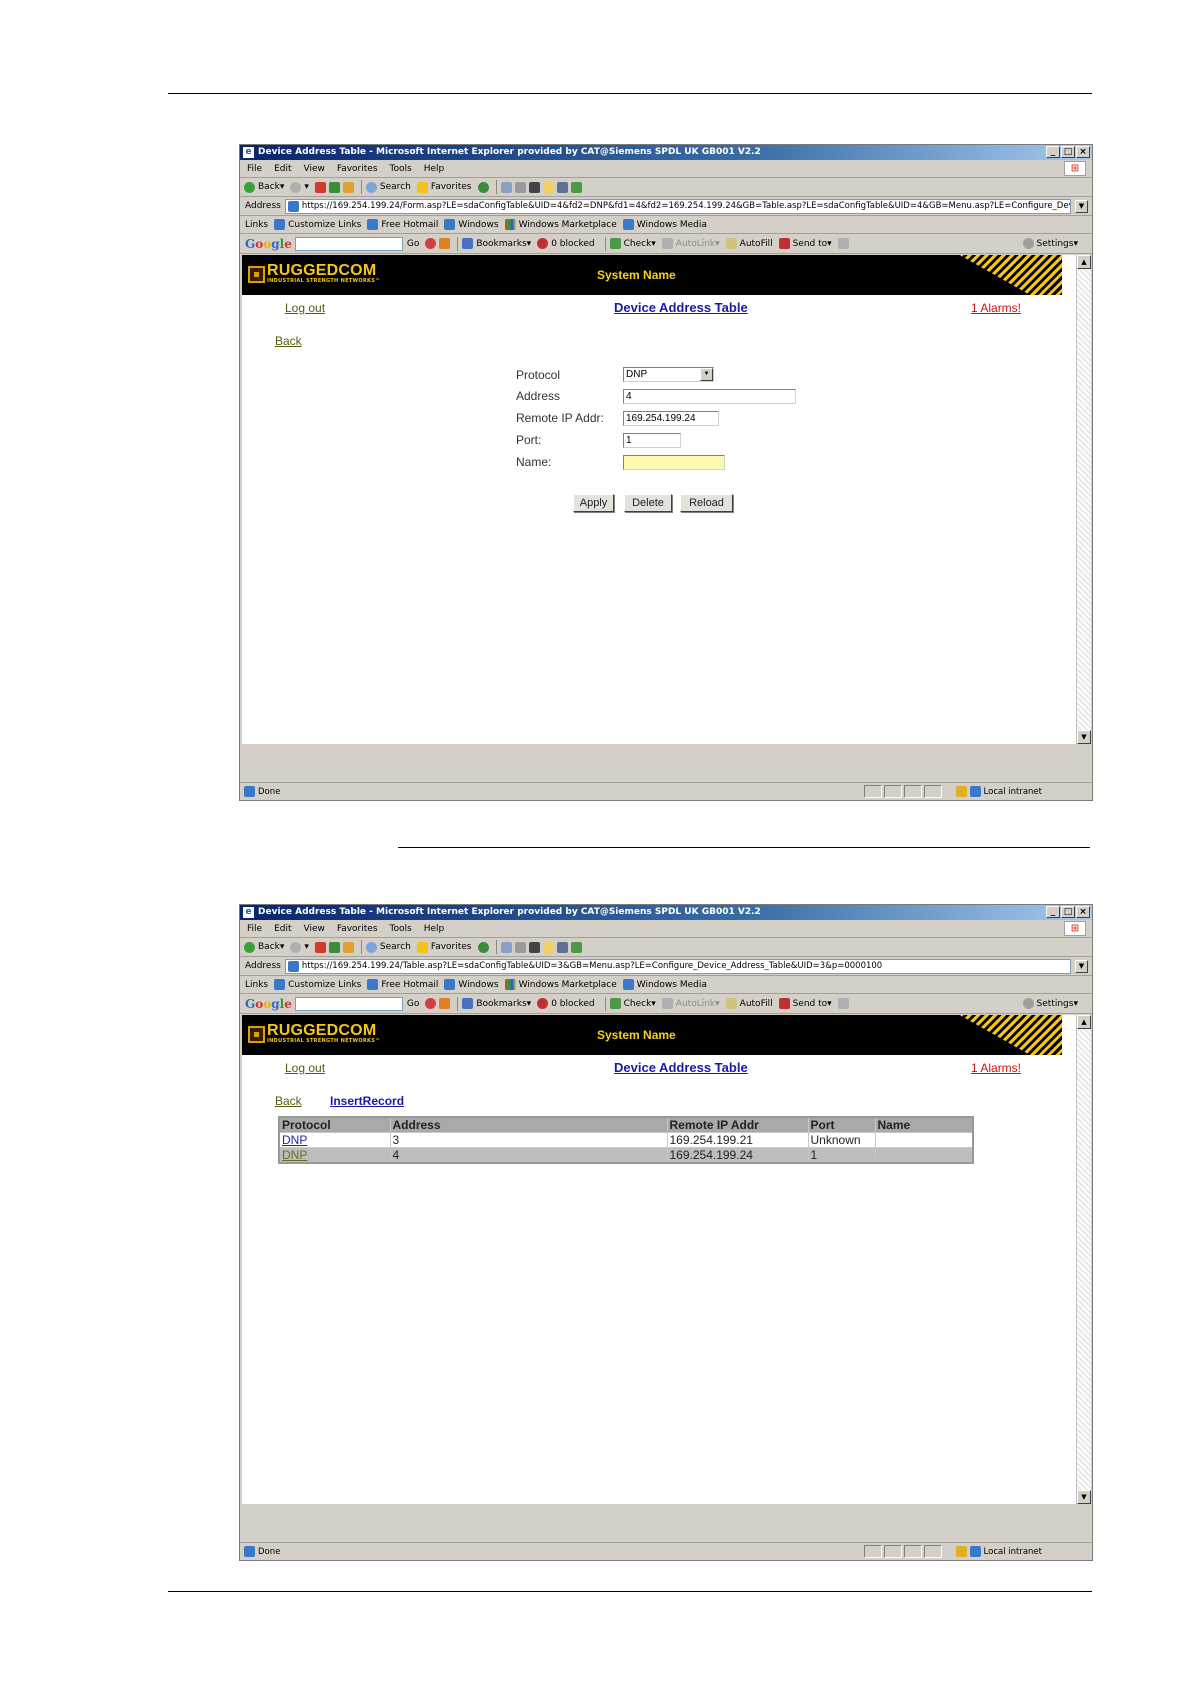 This screenshot has width=1190, height=1684. What do you see at coordinates (388, 947) in the screenshot?
I see `search-button: Search` at bounding box center [388, 947].